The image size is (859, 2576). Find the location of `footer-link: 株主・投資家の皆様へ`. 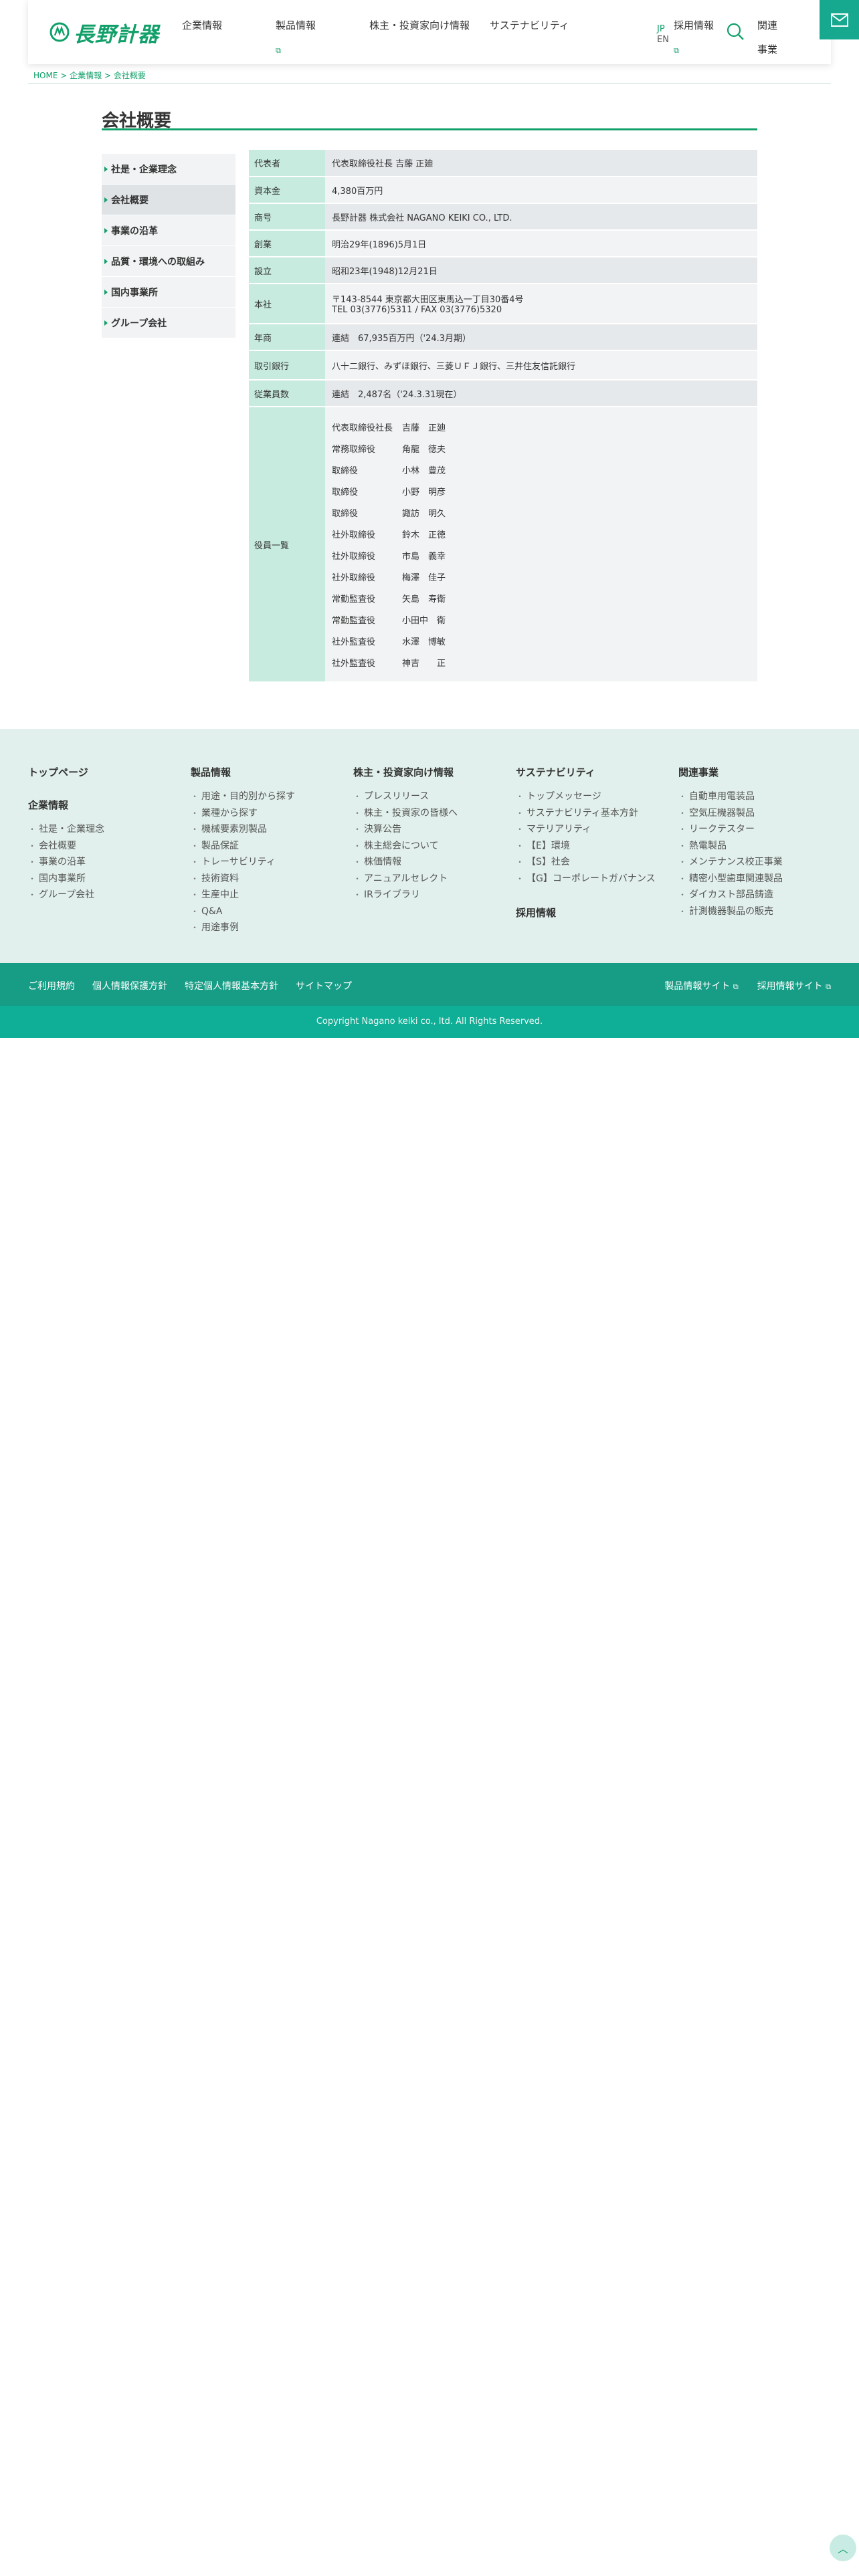

footer-link: 株主・投資家の皆様へ is located at coordinates (405, 813).